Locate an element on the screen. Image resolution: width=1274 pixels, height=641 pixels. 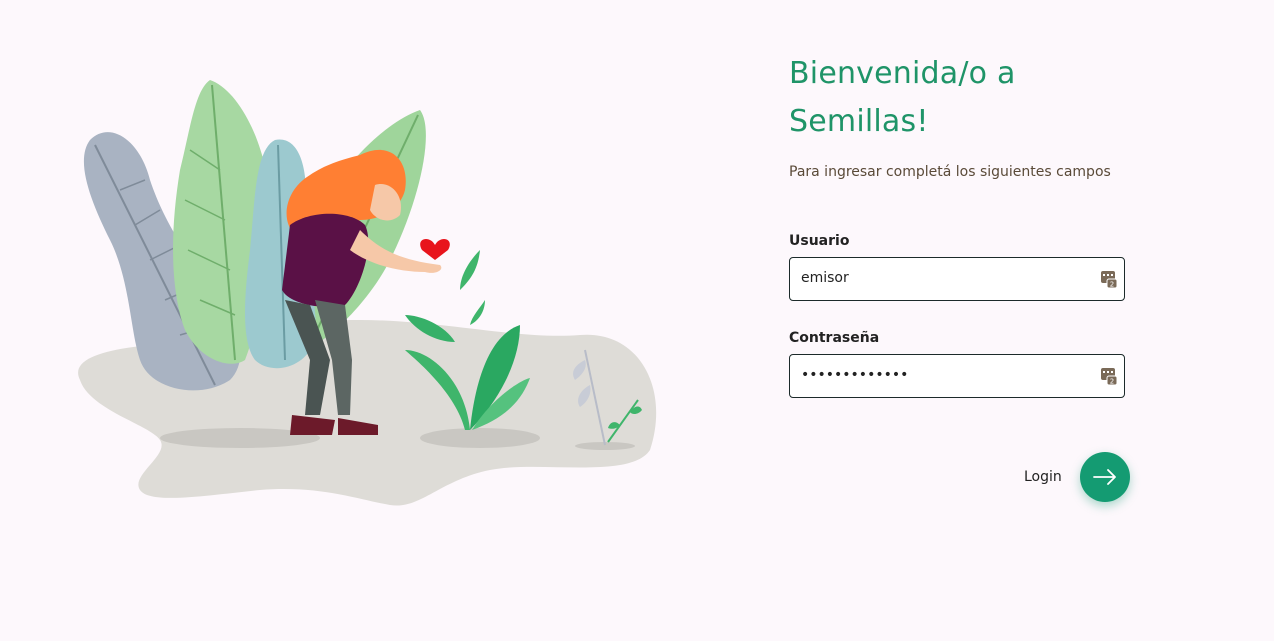
login-button is located at coordinates (1104, 477).